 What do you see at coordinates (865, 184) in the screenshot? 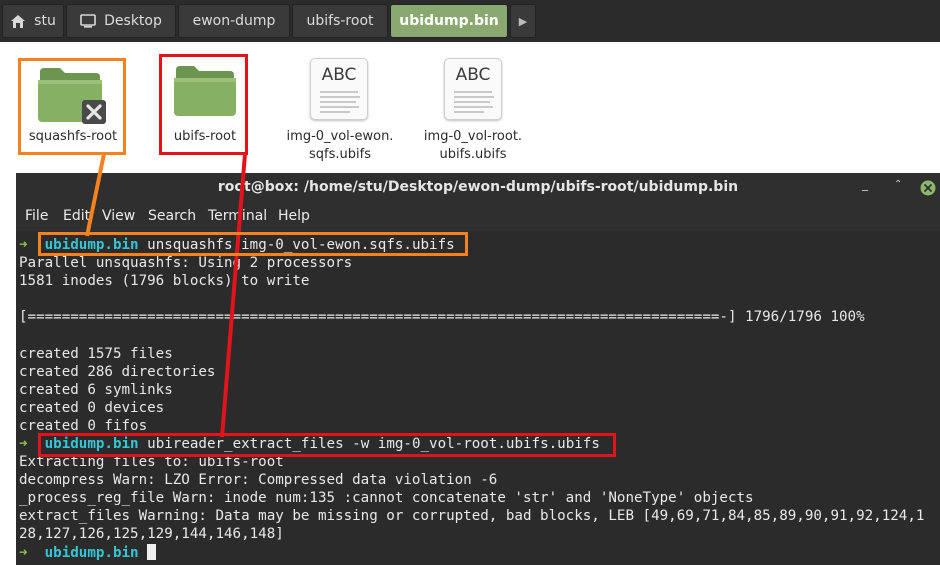
I see `minimize-icon: _` at bounding box center [865, 184].